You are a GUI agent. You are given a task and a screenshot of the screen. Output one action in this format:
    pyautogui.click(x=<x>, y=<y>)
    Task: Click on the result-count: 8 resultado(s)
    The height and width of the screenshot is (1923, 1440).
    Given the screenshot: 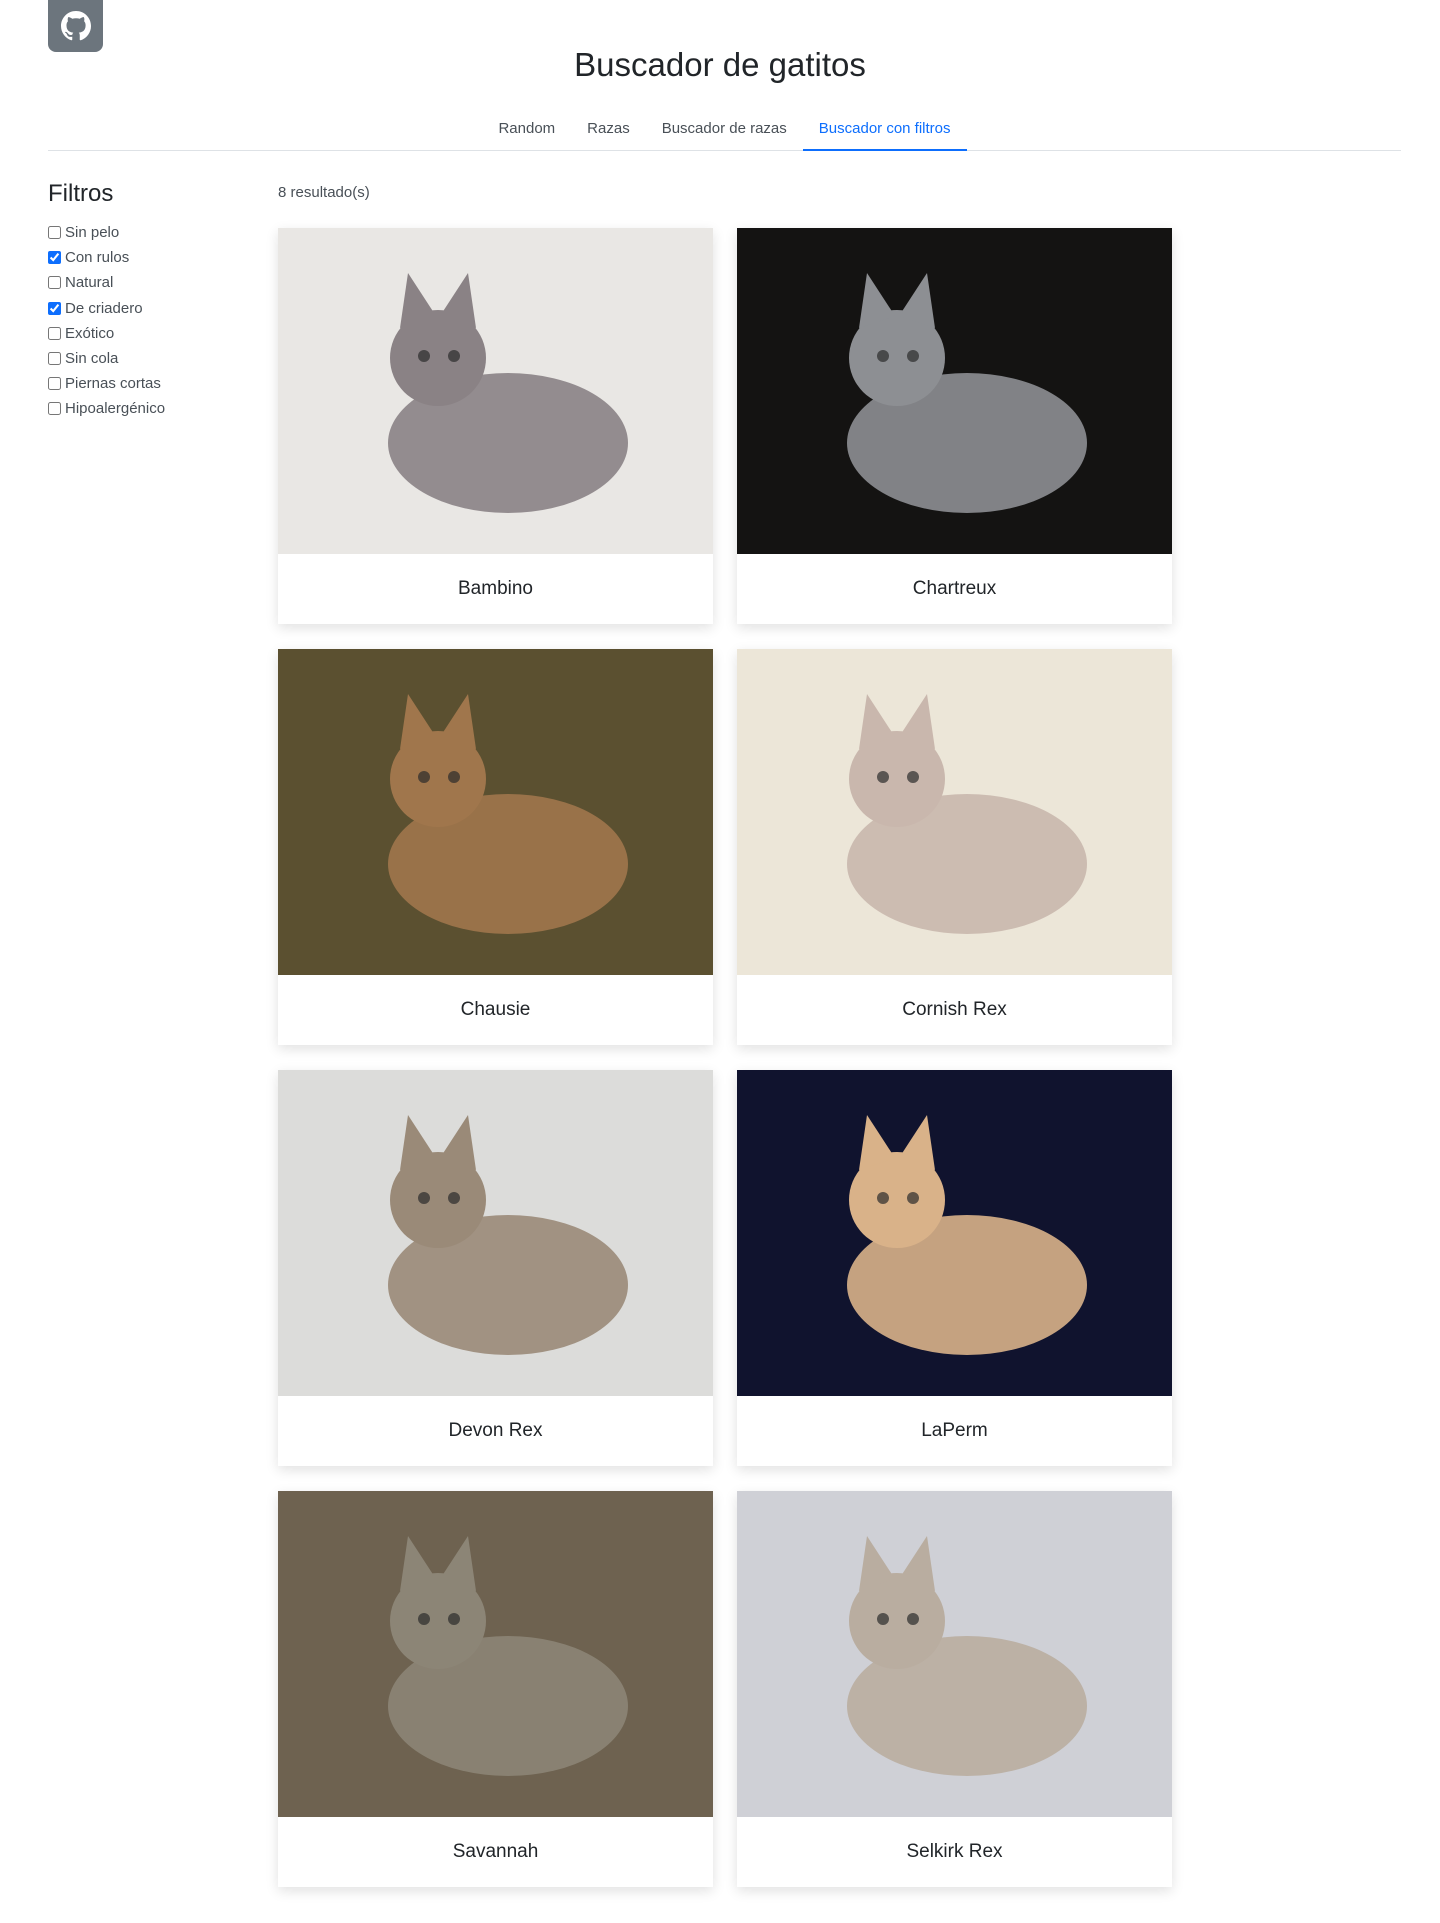 What is the action you would take?
    pyautogui.click(x=324, y=192)
    